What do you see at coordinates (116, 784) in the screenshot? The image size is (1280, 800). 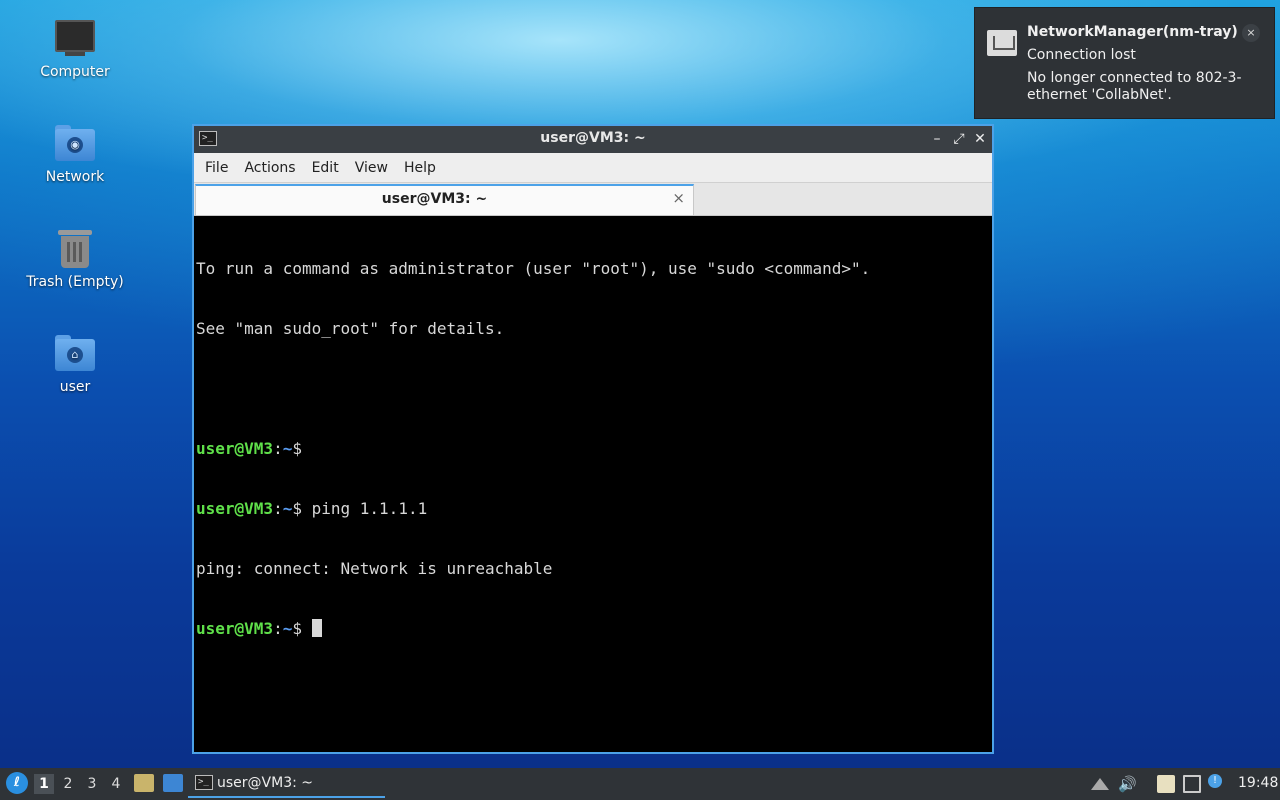 I see `workspace-4: 4` at bounding box center [116, 784].